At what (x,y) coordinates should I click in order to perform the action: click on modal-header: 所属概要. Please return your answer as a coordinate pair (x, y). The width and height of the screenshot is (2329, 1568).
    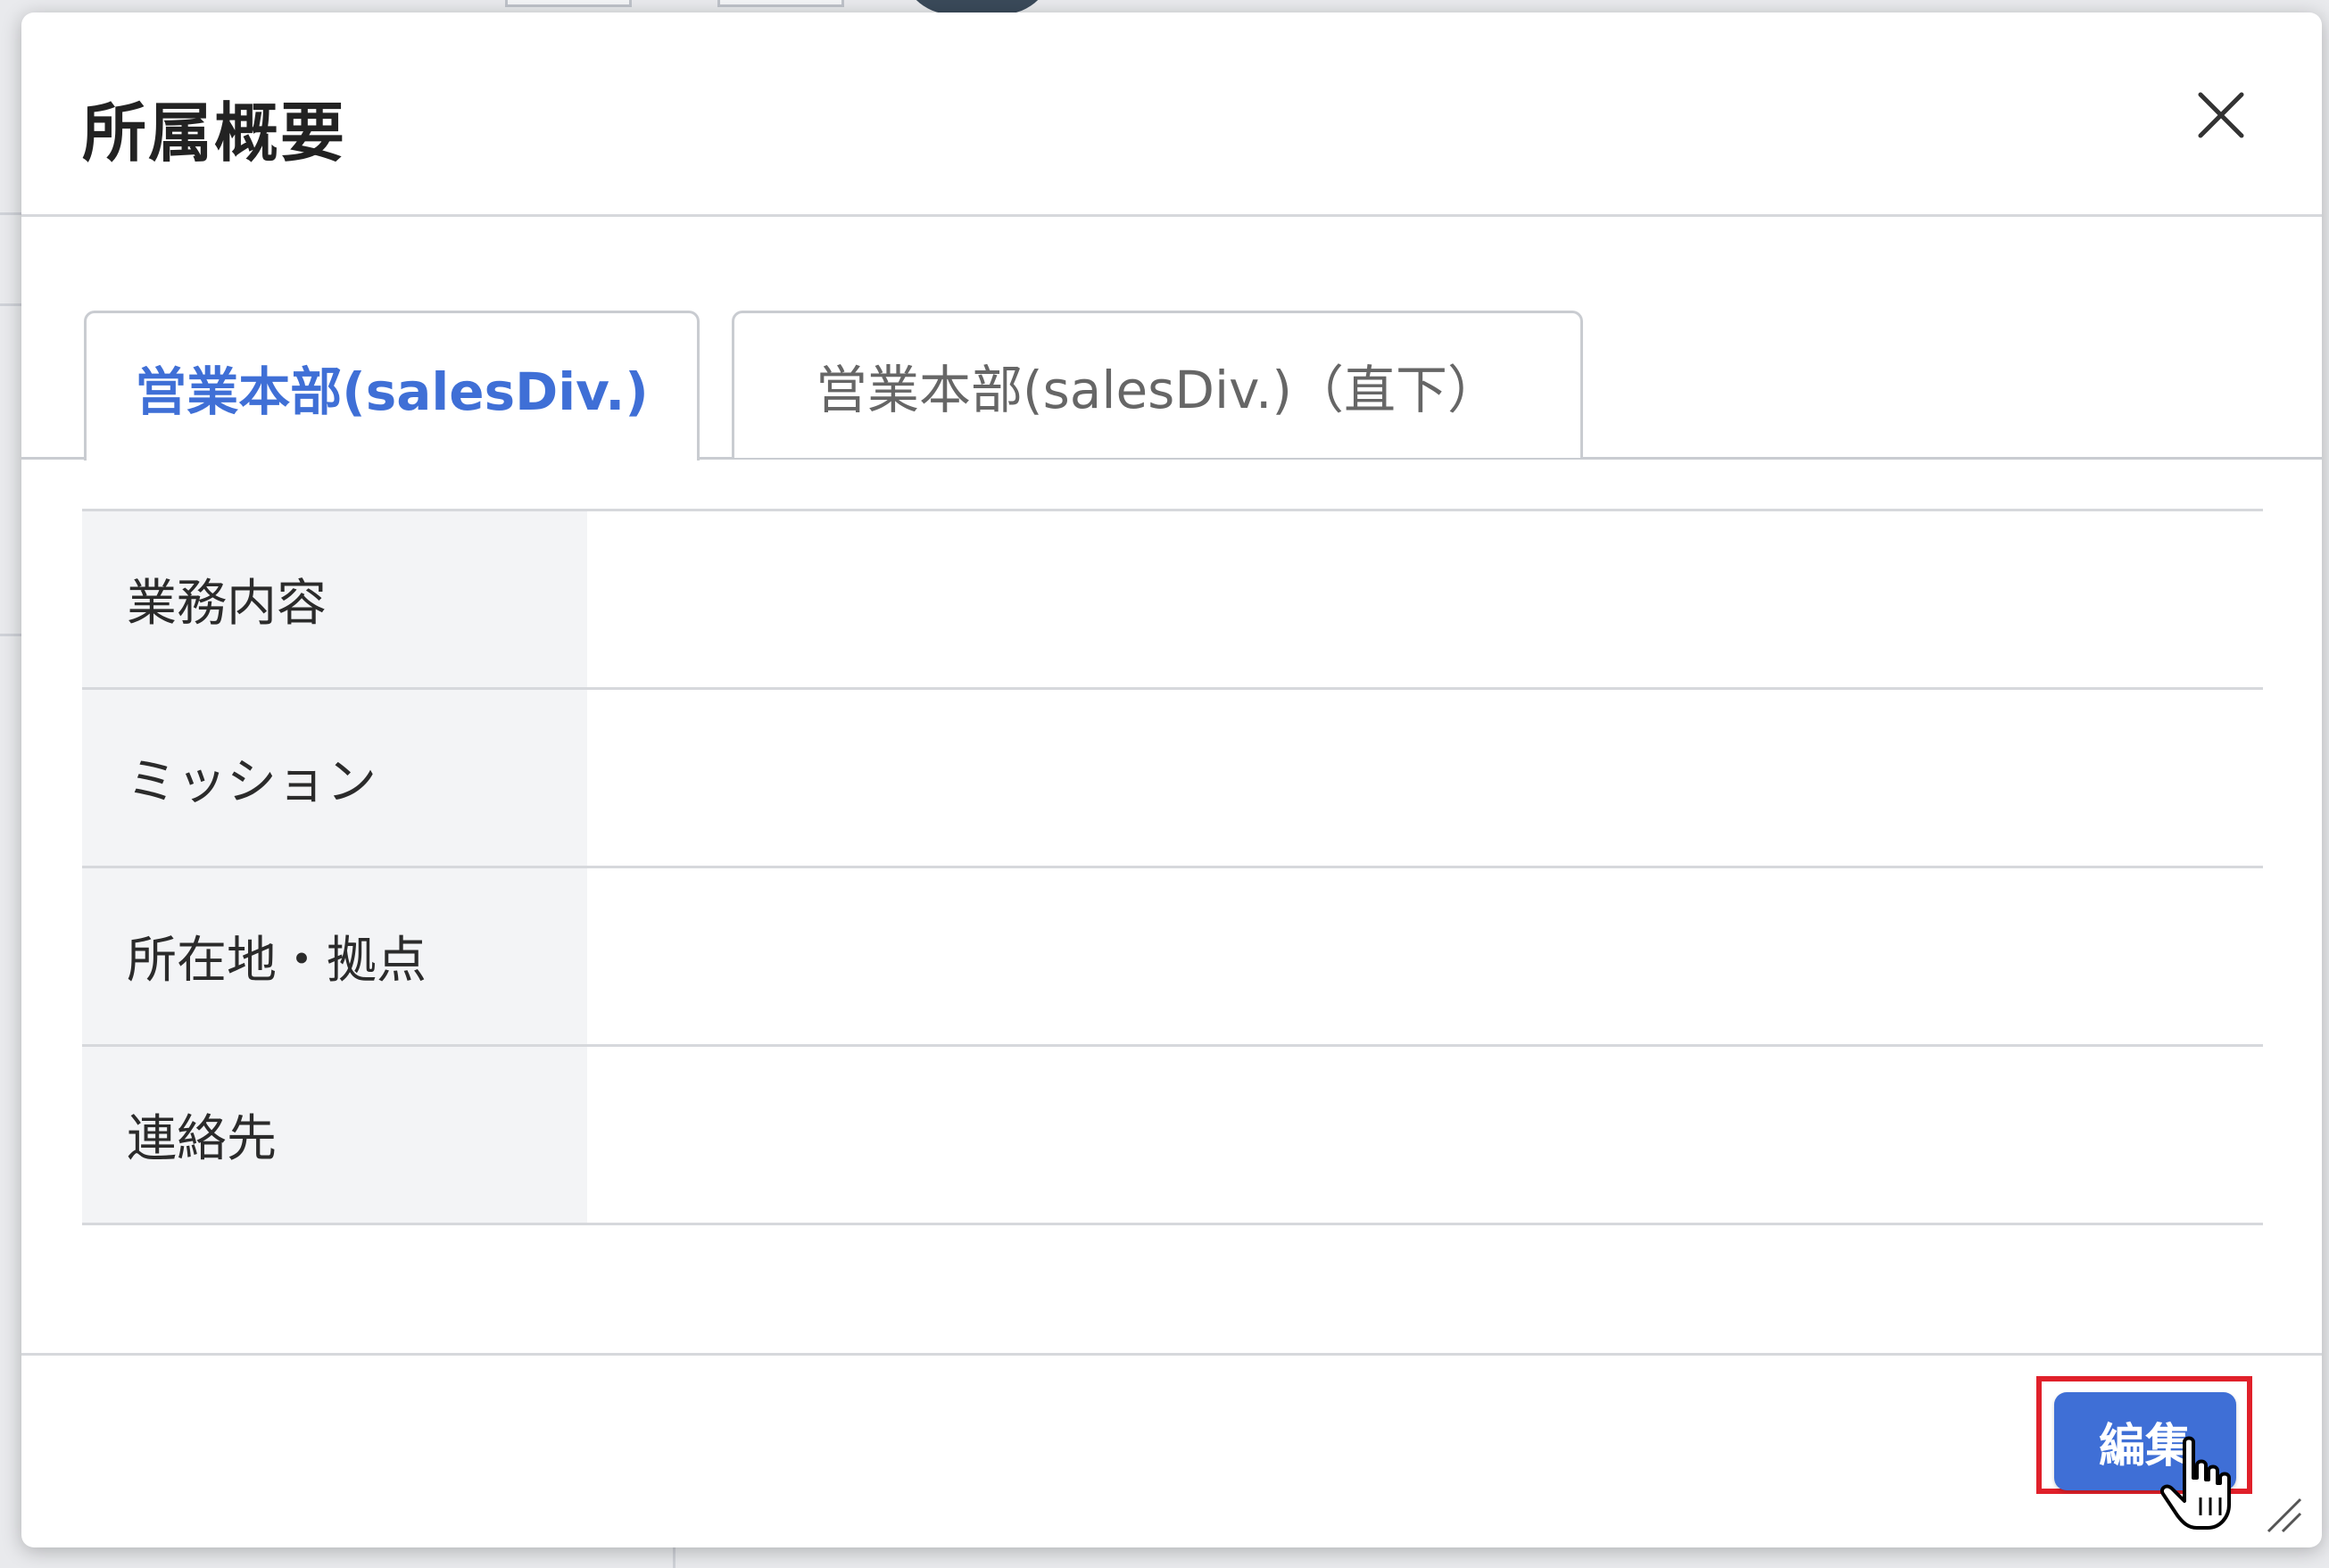
    Looking at the image, I should click on (1171, 114).